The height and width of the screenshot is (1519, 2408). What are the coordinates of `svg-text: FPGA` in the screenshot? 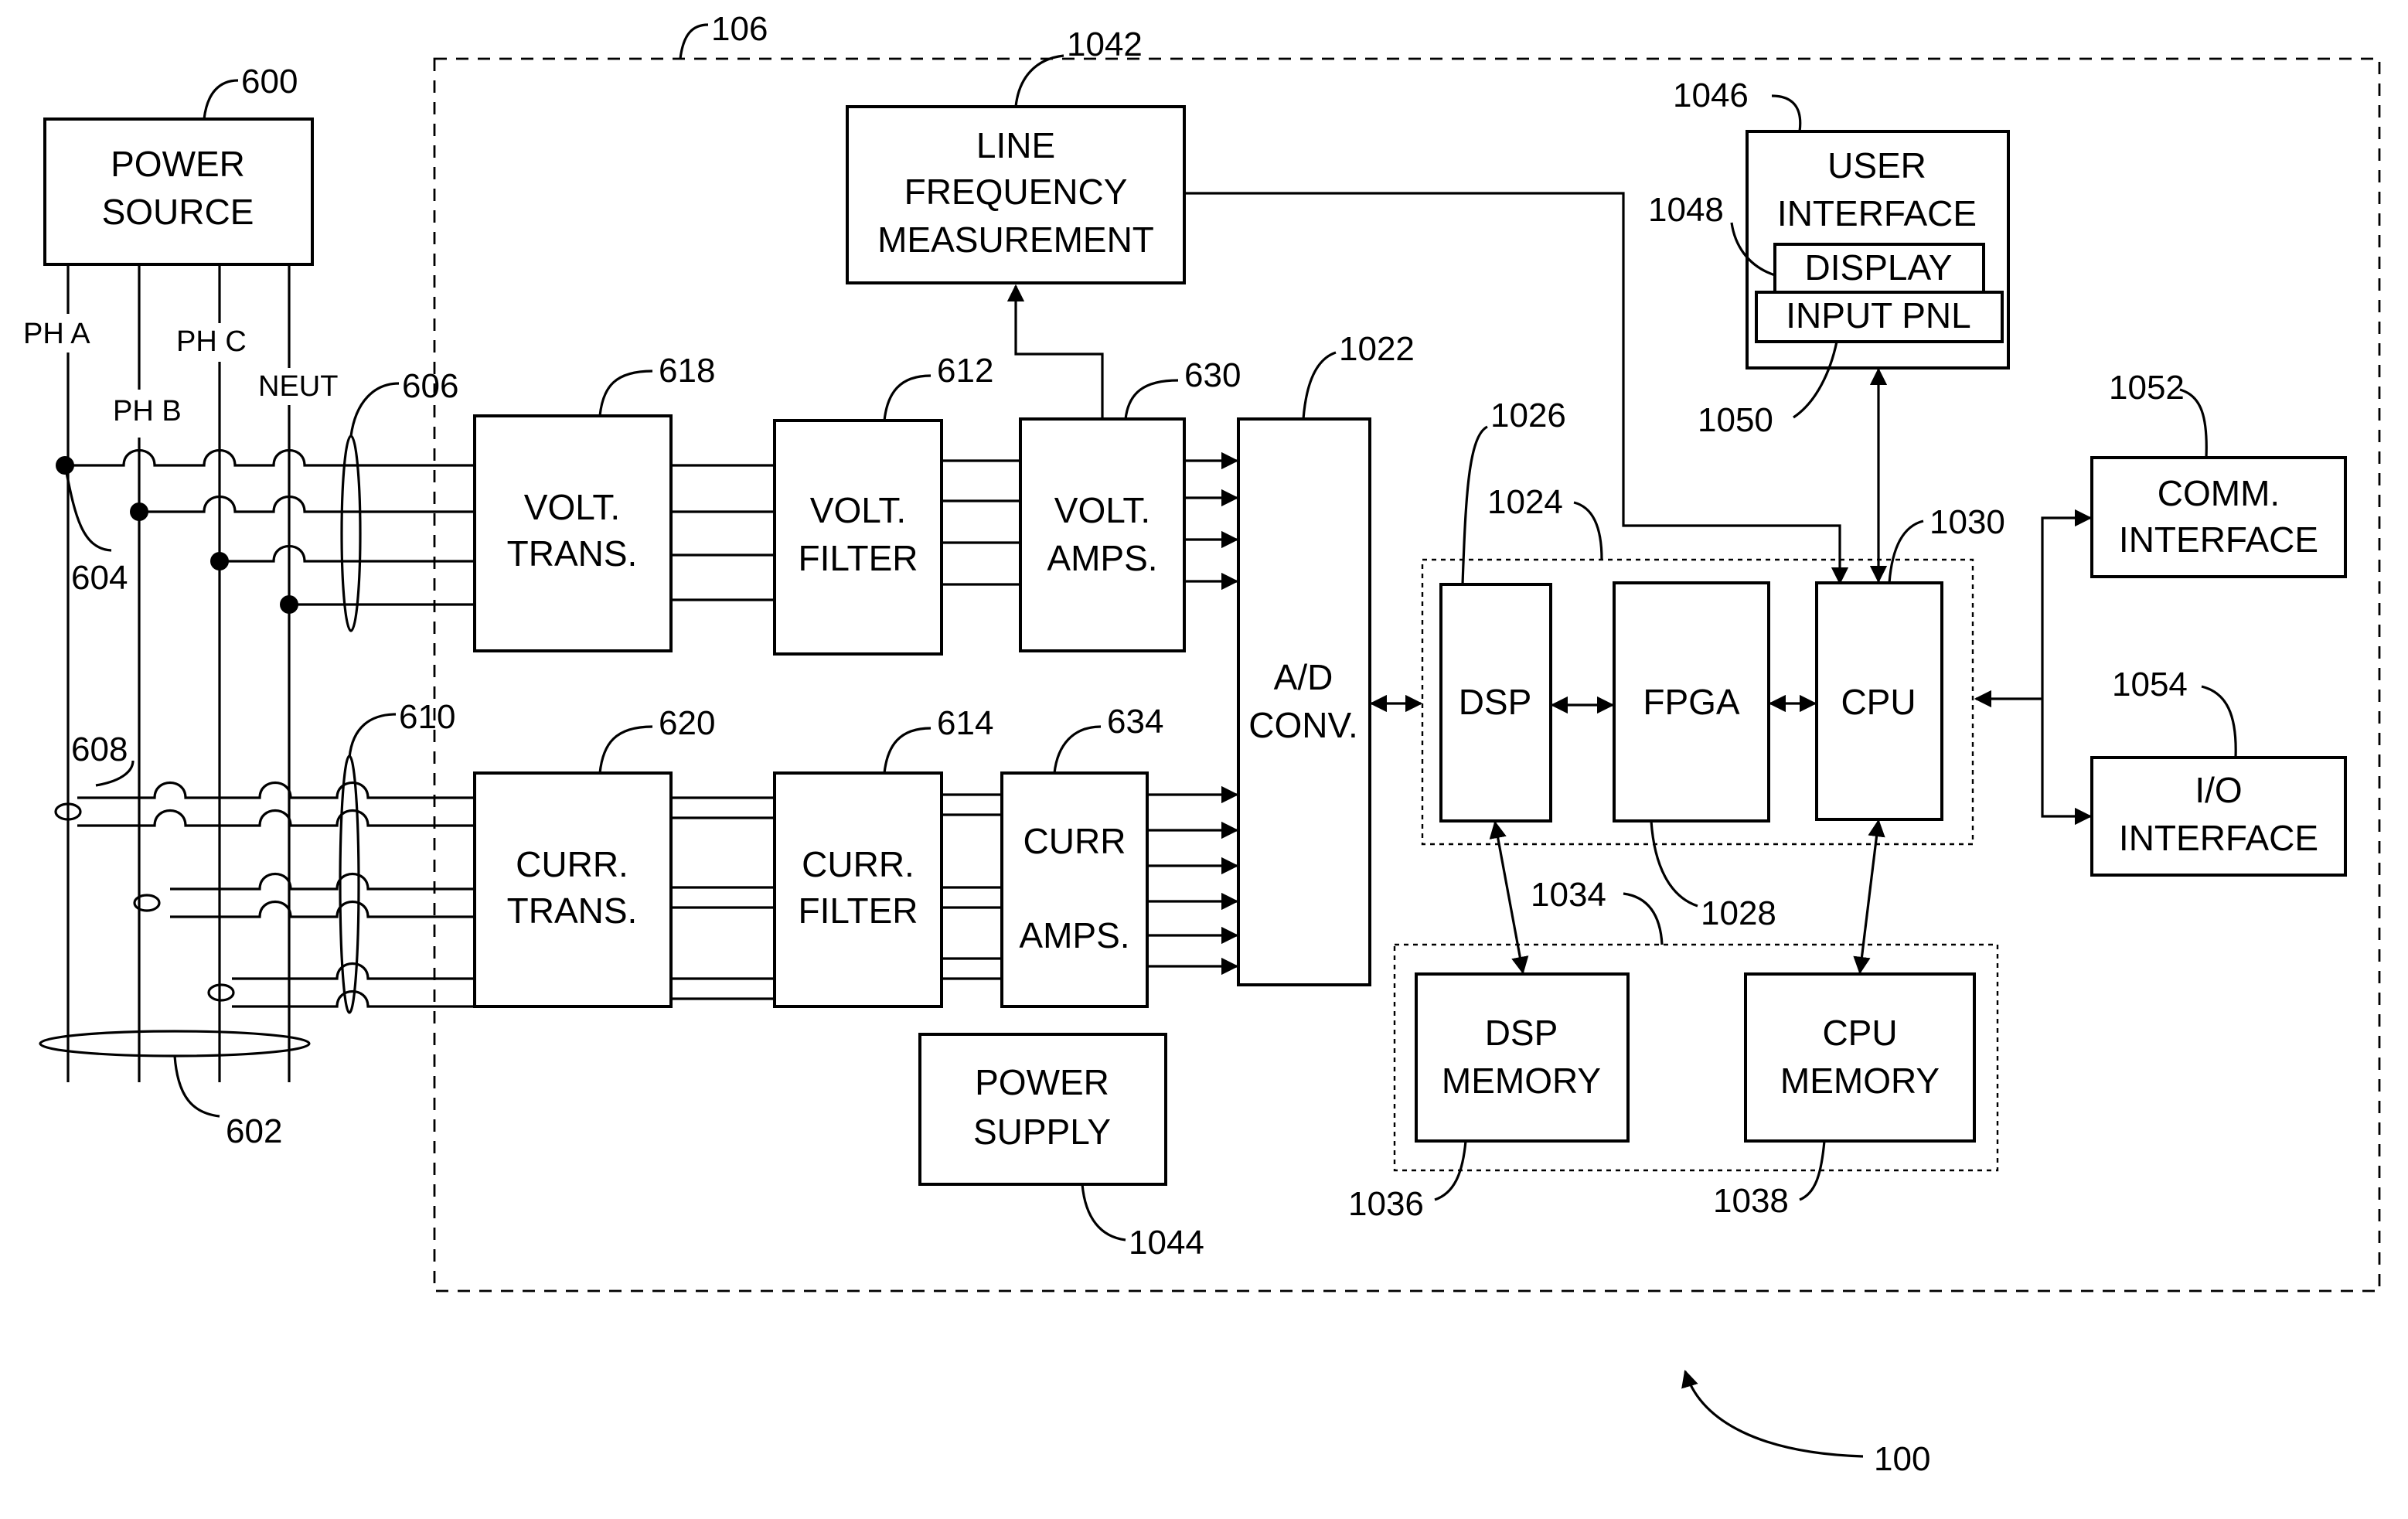 It's located at (1692, 702).